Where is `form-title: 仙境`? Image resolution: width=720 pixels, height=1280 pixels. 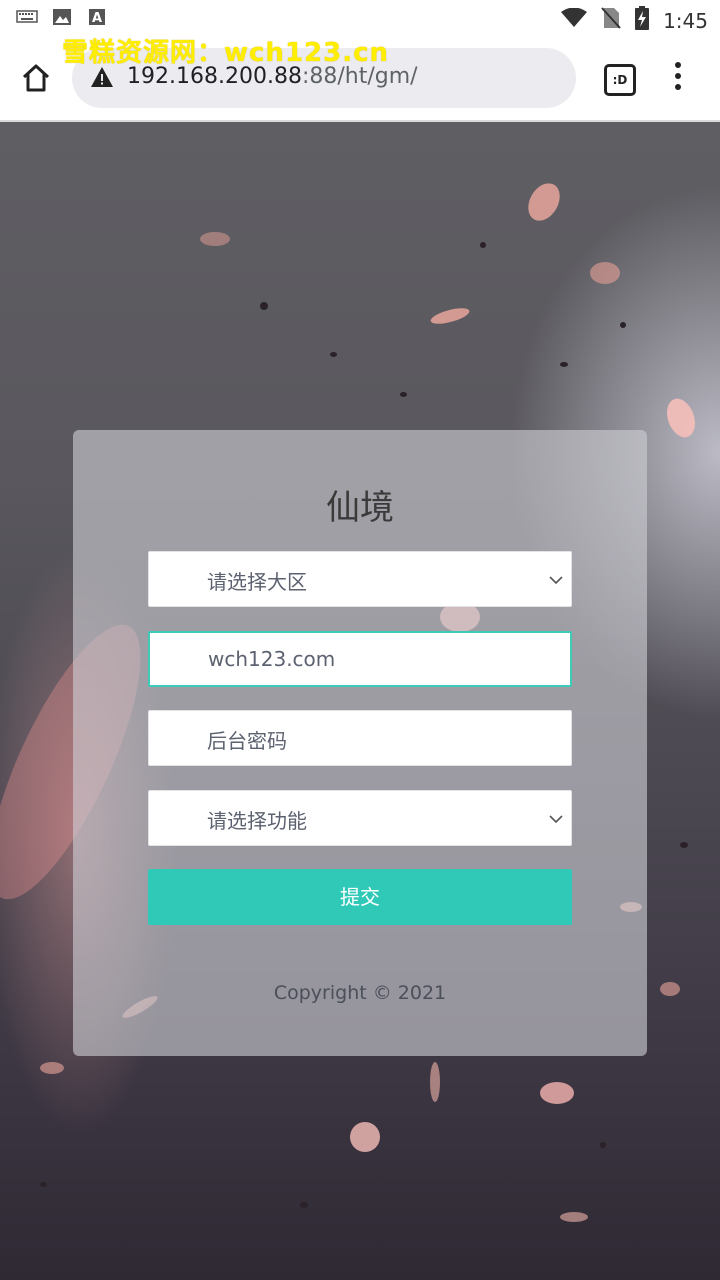 form-title: 仙境 is located at coordinates (360, 508).